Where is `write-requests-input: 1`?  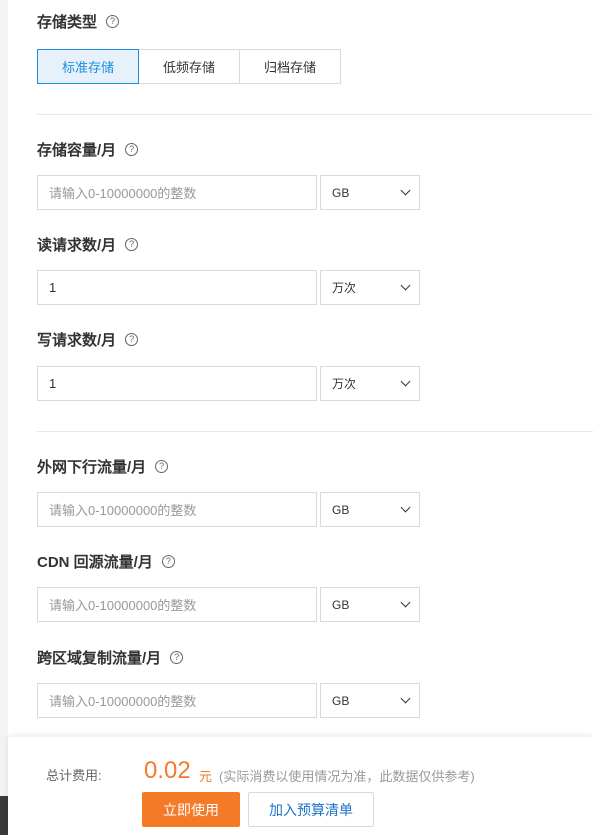 write-requests-input: 1 is located at coordinates (177, 383).